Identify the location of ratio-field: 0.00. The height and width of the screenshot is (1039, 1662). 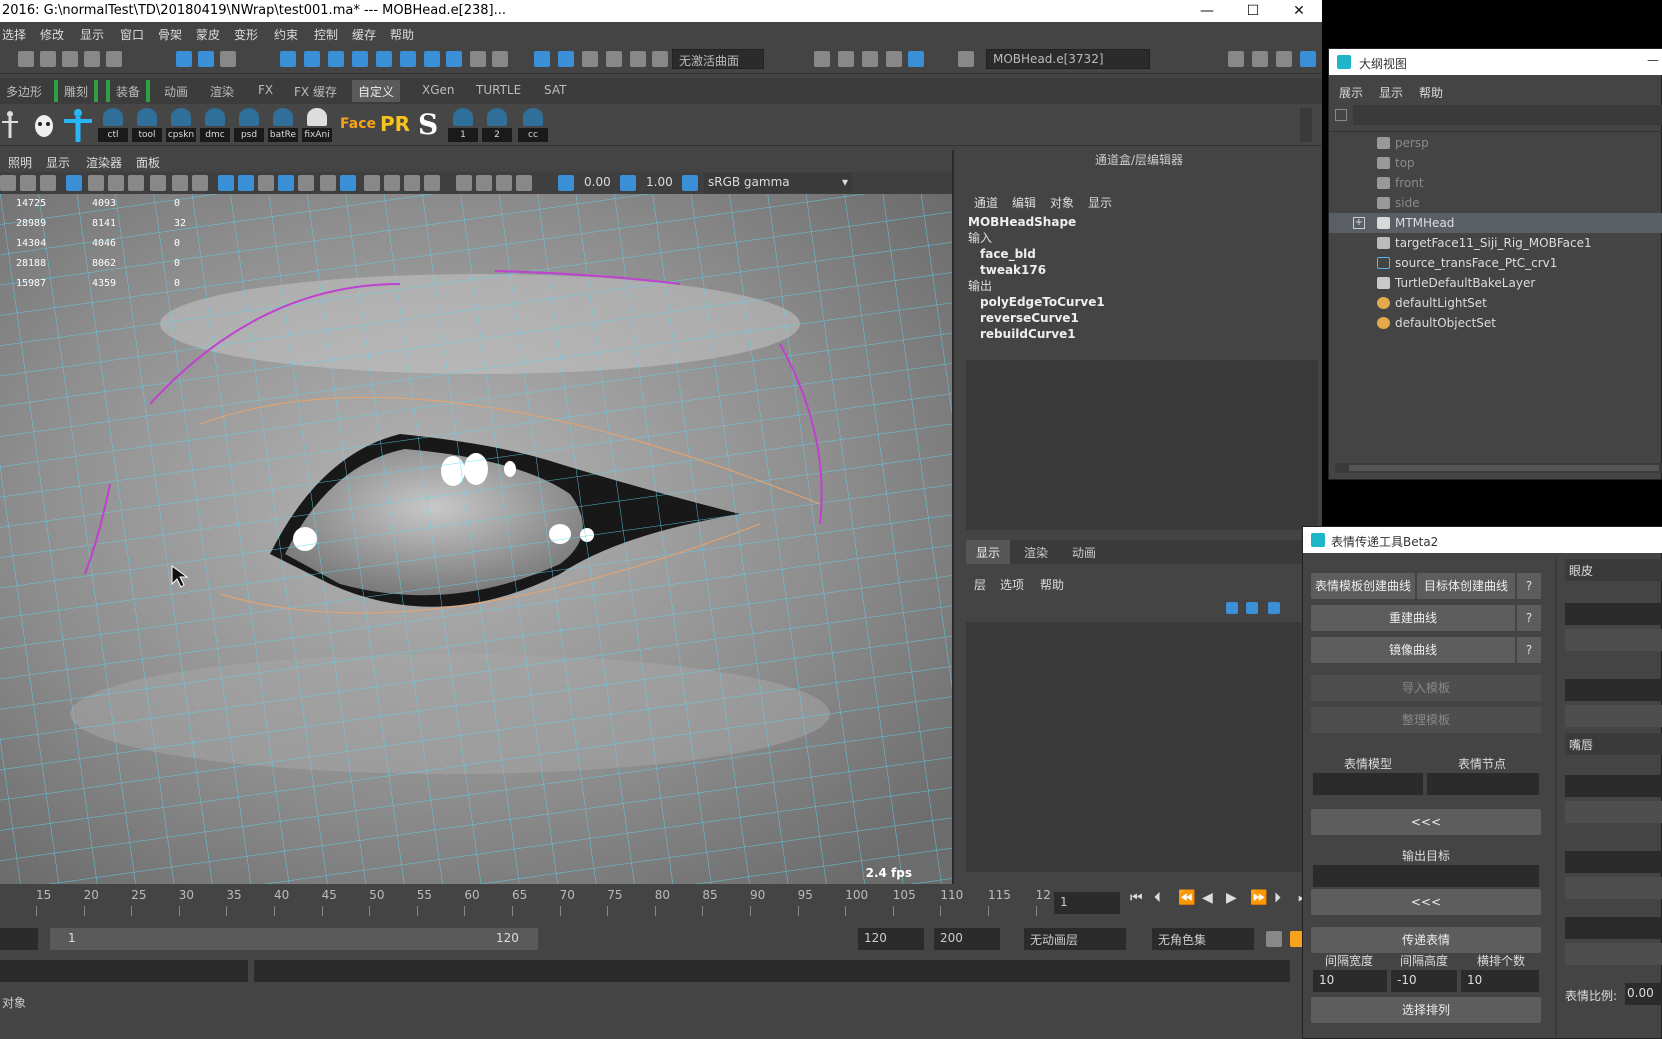
(1643, 994).